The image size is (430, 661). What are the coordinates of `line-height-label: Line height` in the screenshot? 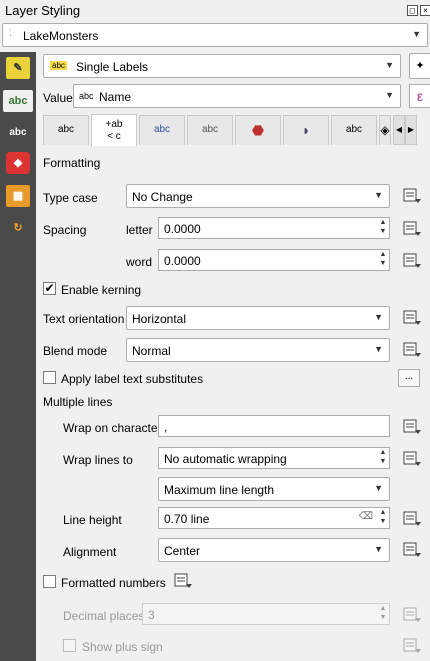 It's located at (92, 520).